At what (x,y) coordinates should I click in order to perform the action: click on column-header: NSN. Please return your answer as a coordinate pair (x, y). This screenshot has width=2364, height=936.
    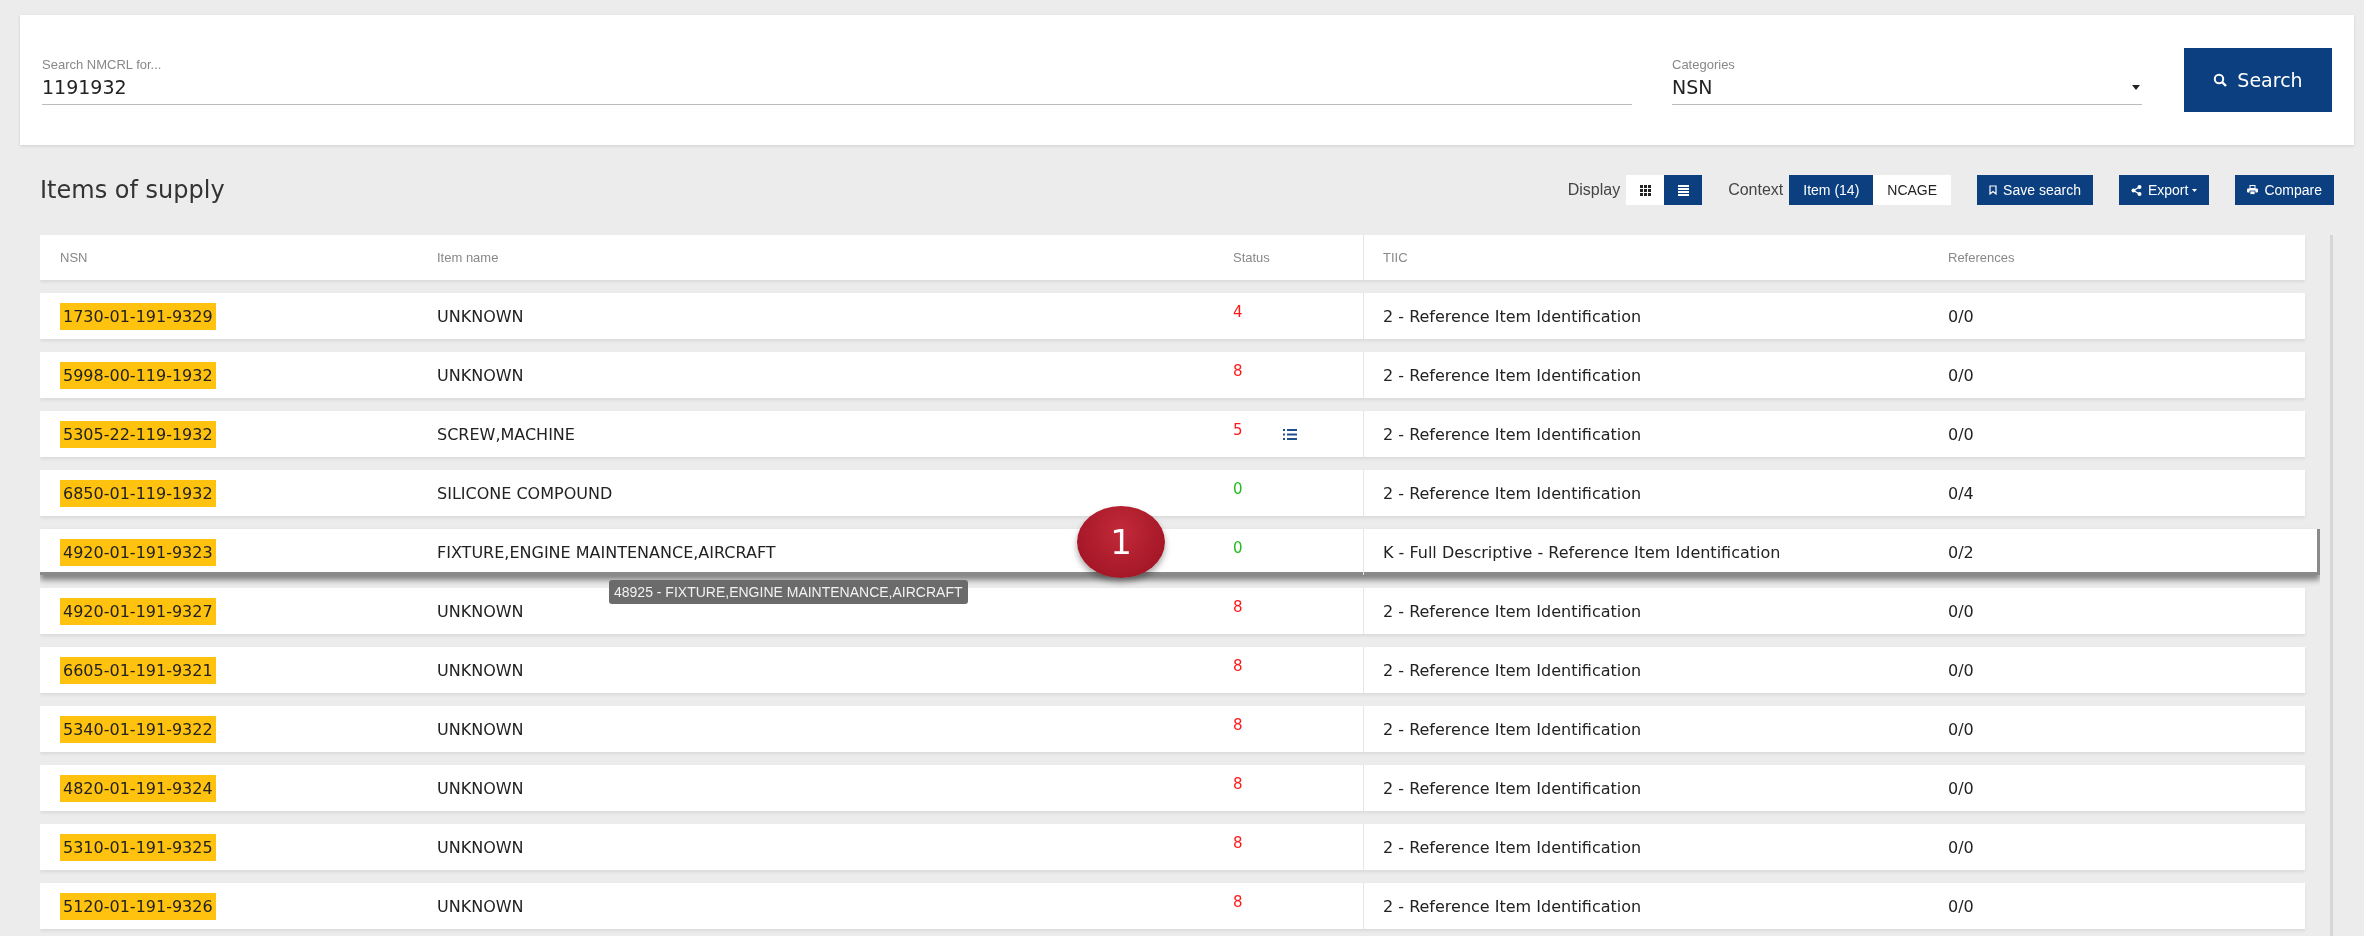
    Looking at the image, I should click on (74, 258).